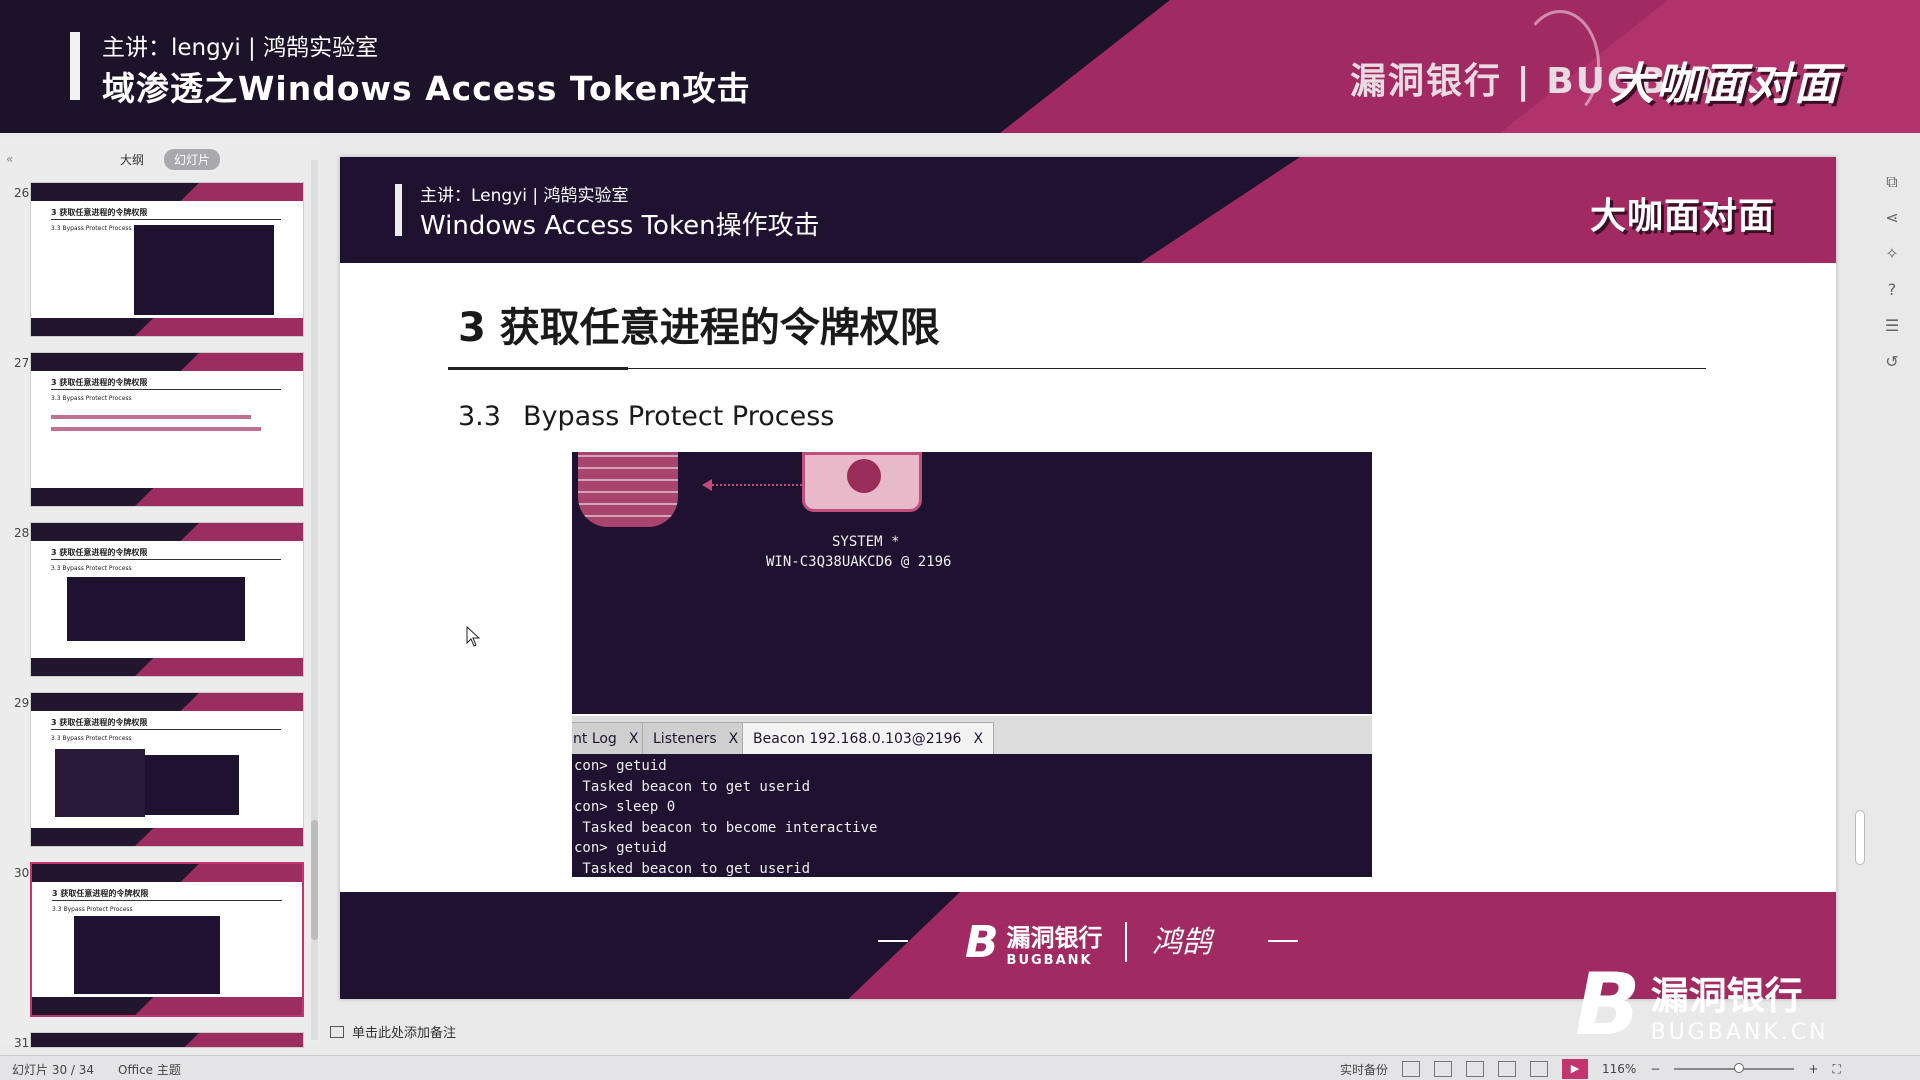 The width and height of the screenshot is (1920, 1080). What do you see at coordinates (1860, 580) in the screenshot?
I see `slide-scrollbar` at bounding box center [1860, 580].